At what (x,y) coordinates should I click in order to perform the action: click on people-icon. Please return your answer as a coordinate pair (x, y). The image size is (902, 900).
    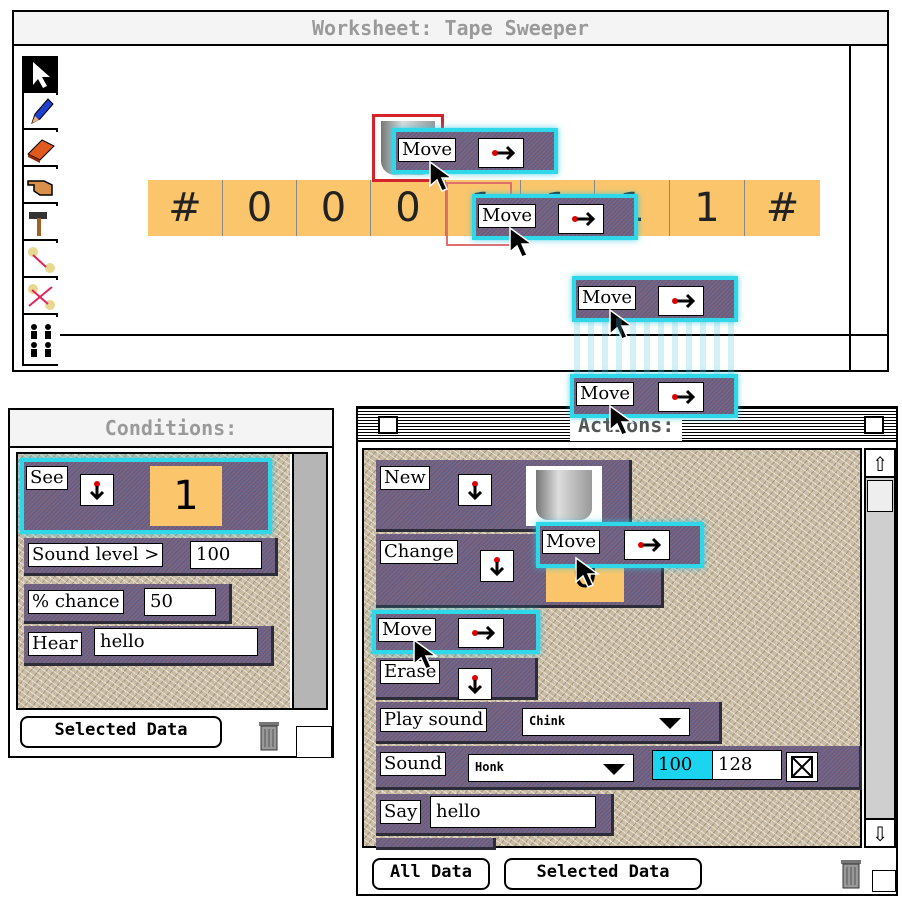
    Looking at the image, I should click on (41, 340).